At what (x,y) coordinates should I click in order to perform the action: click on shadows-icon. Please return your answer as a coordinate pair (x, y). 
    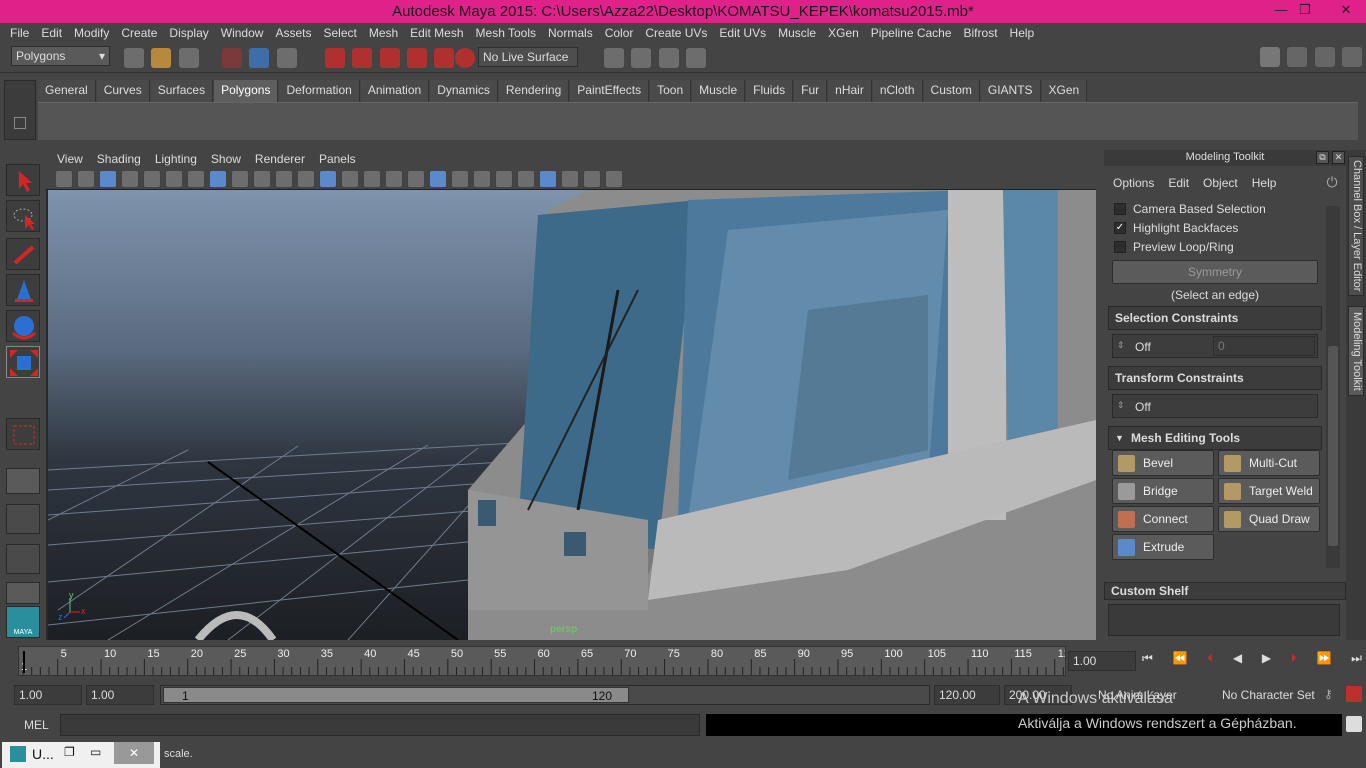
    Looking at the image, I should click on (460, 179).